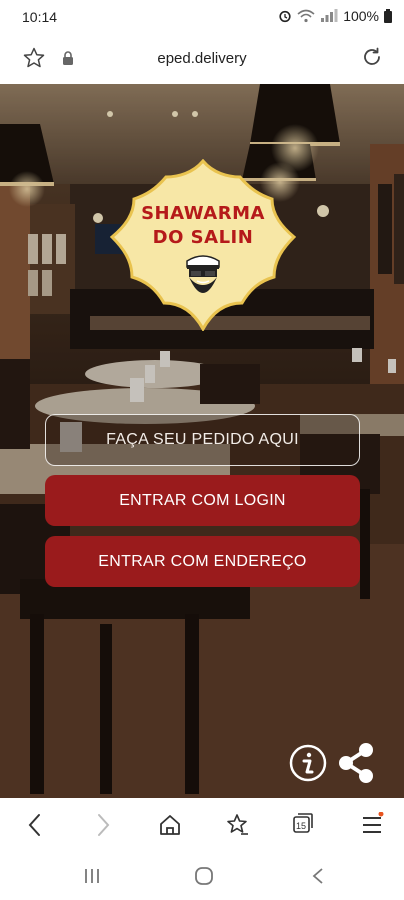 This screenshot has width=404, height=900. Describe the element at coordinates (202, 500) in the screenshot. I see `login-button: ENTRAR COM LOGIN` at that location.